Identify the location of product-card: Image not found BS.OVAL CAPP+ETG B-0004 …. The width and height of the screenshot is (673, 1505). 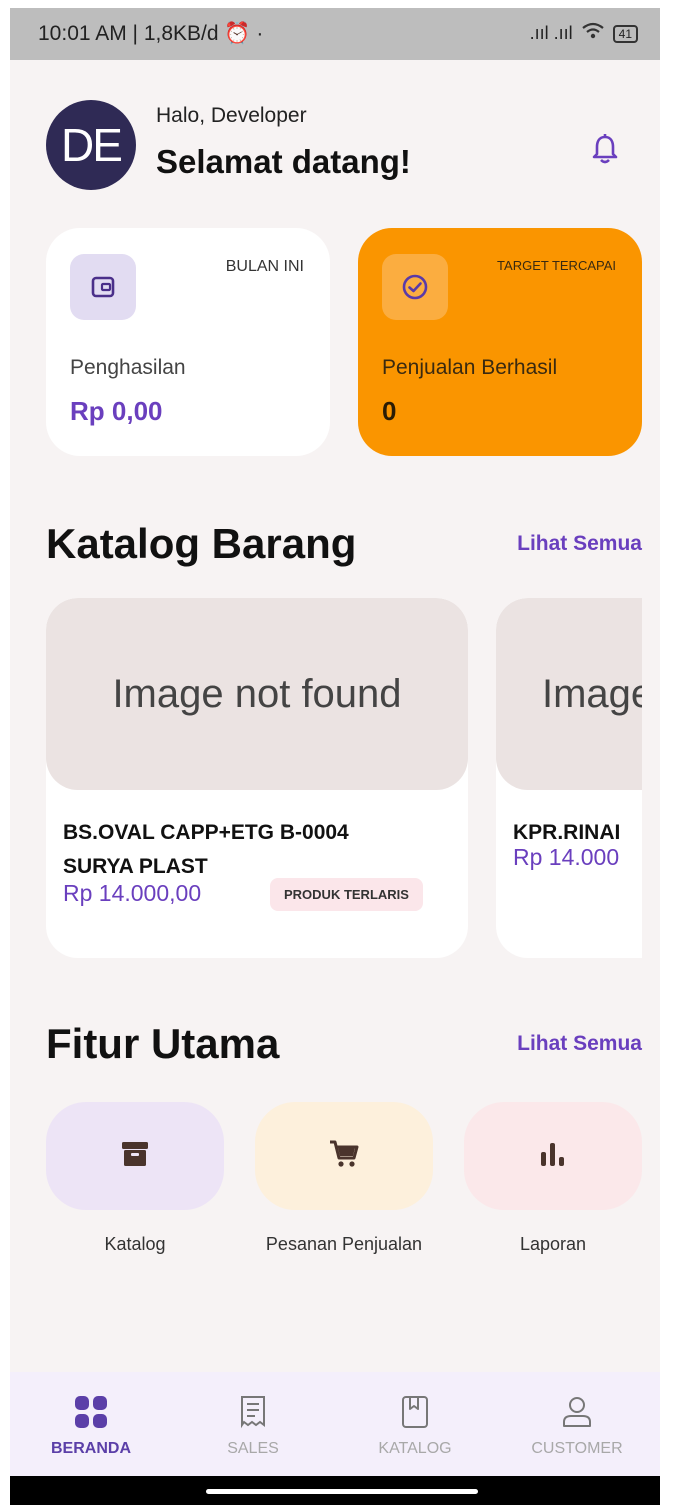
(257, 778).